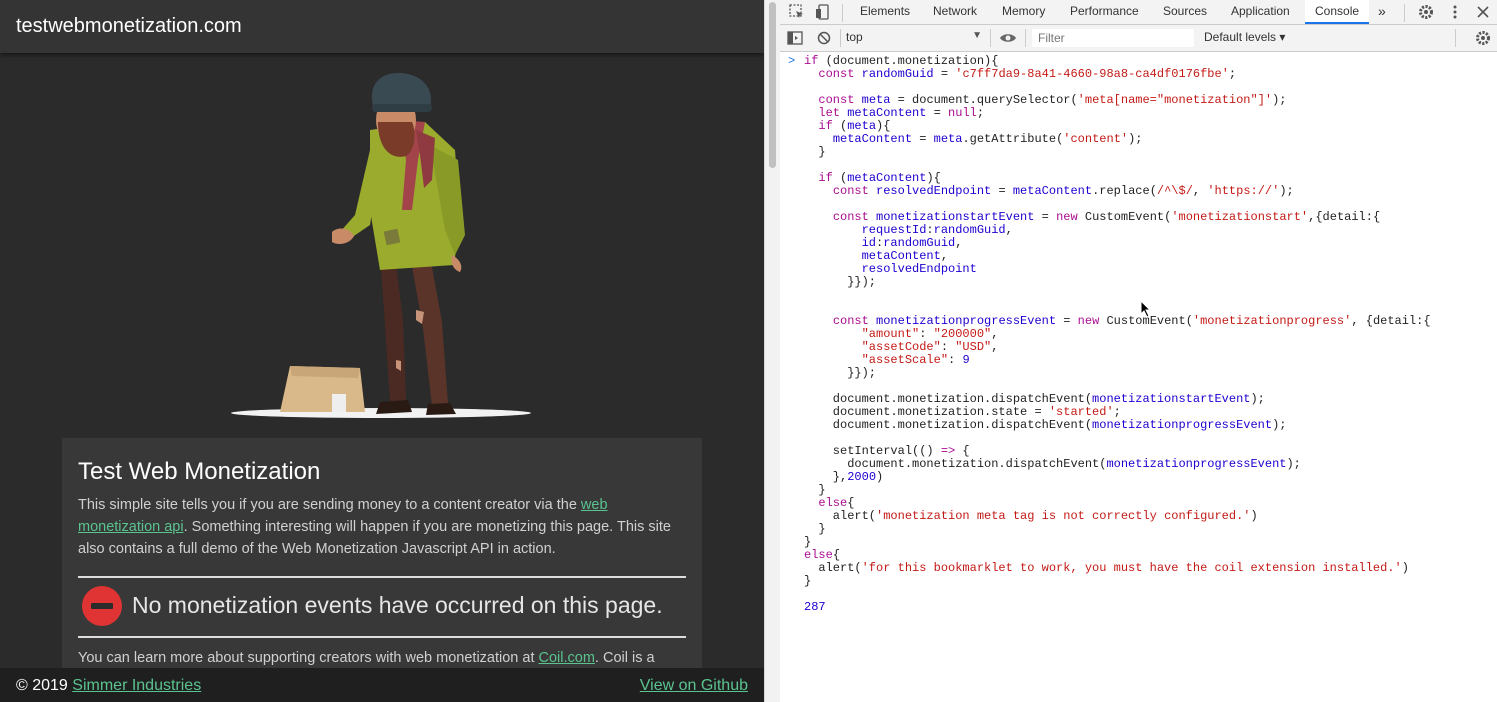  Describe the element at coordinates (914, 38) in the screenshot. I see `context-selector: top ▼` at that location.